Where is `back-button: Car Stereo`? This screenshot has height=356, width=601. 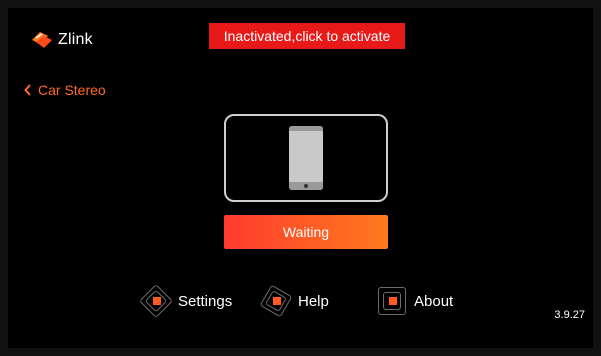
back-button: Car Stereo is located at coordinates (65, 90).